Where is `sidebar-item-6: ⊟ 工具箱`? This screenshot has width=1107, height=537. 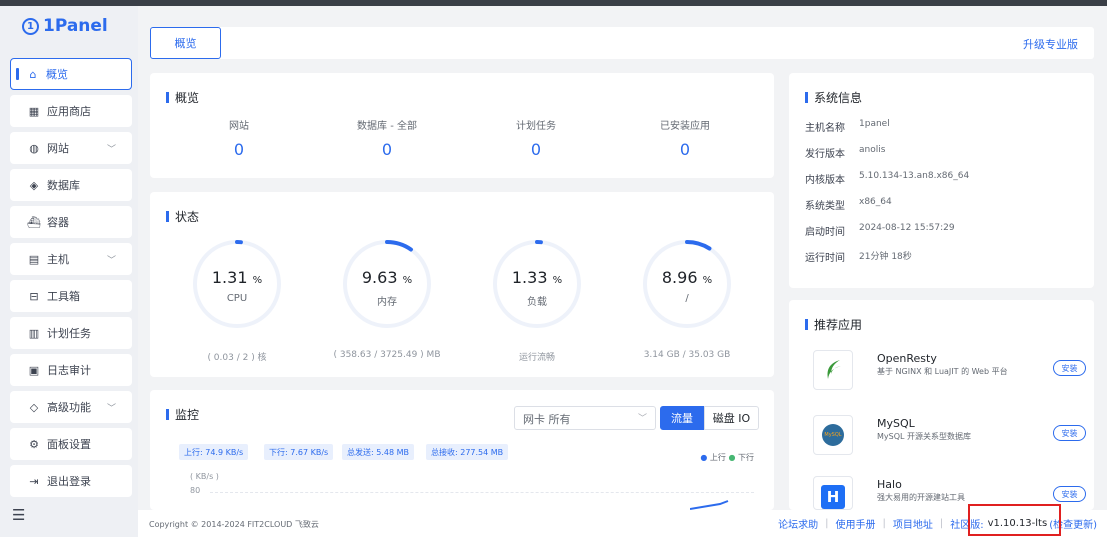 sidebar-item-6: ⊟ 工具箱 is located at coordinates (71, 296).